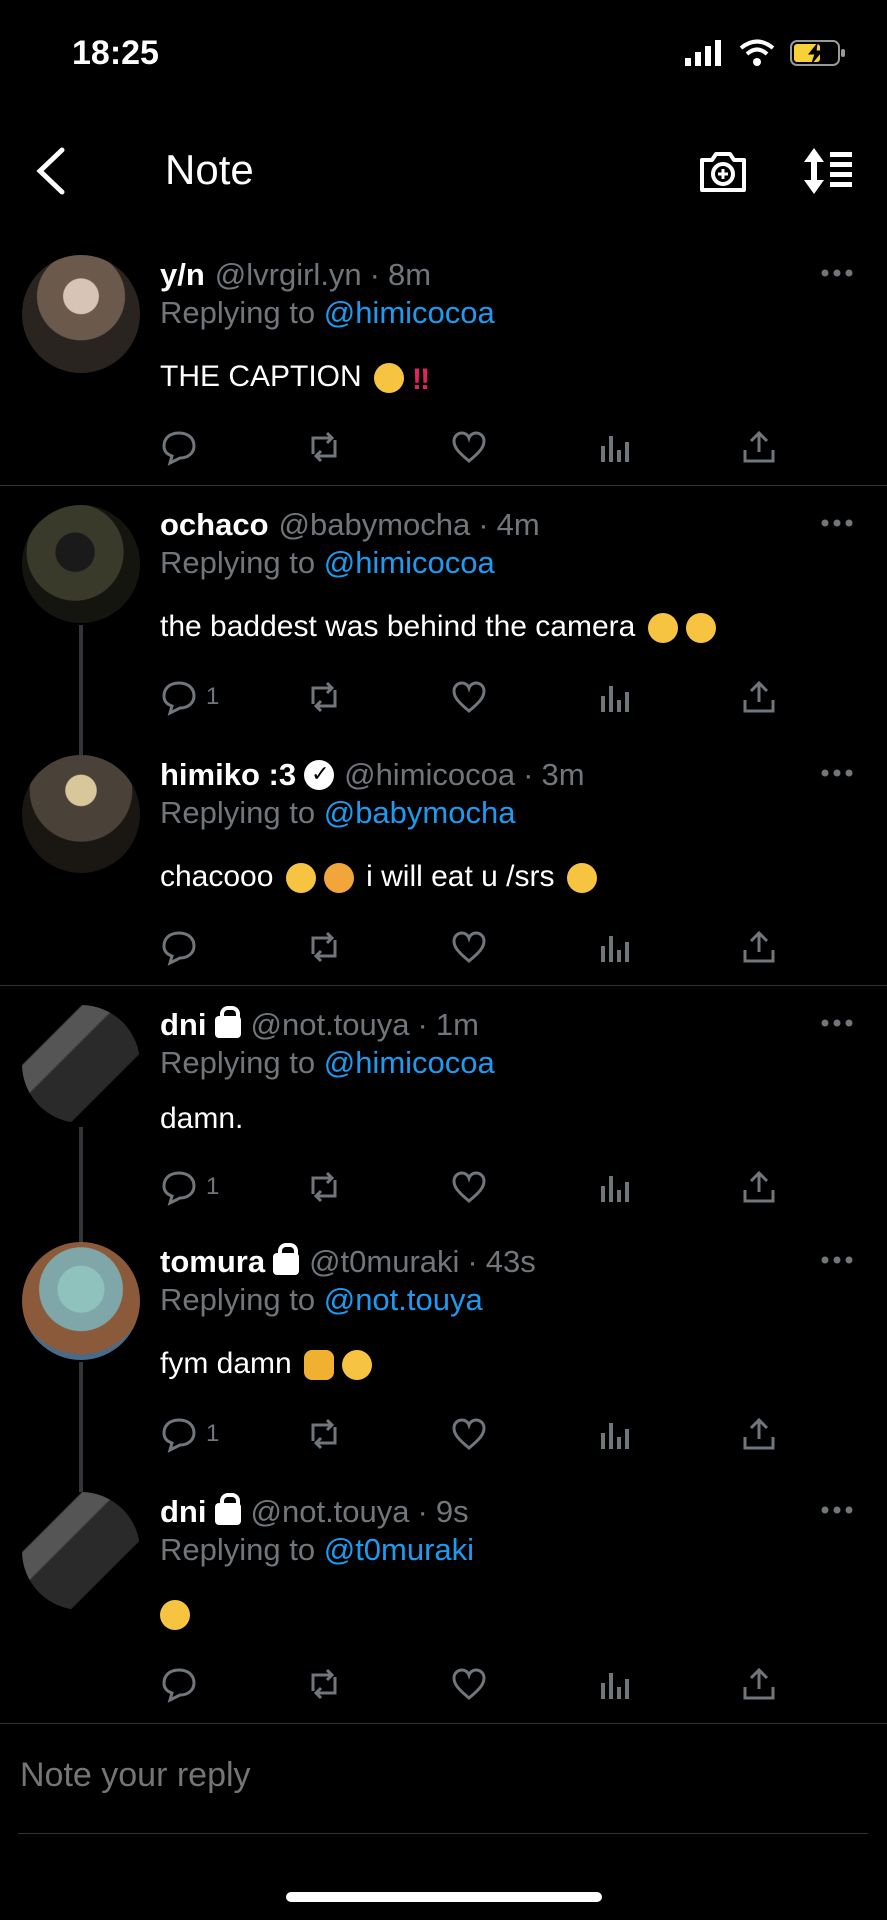  What do you see at coordinates (319, 775) in the screenshot?
I see `verified-badge-icon` at bounding box center [319, 775].